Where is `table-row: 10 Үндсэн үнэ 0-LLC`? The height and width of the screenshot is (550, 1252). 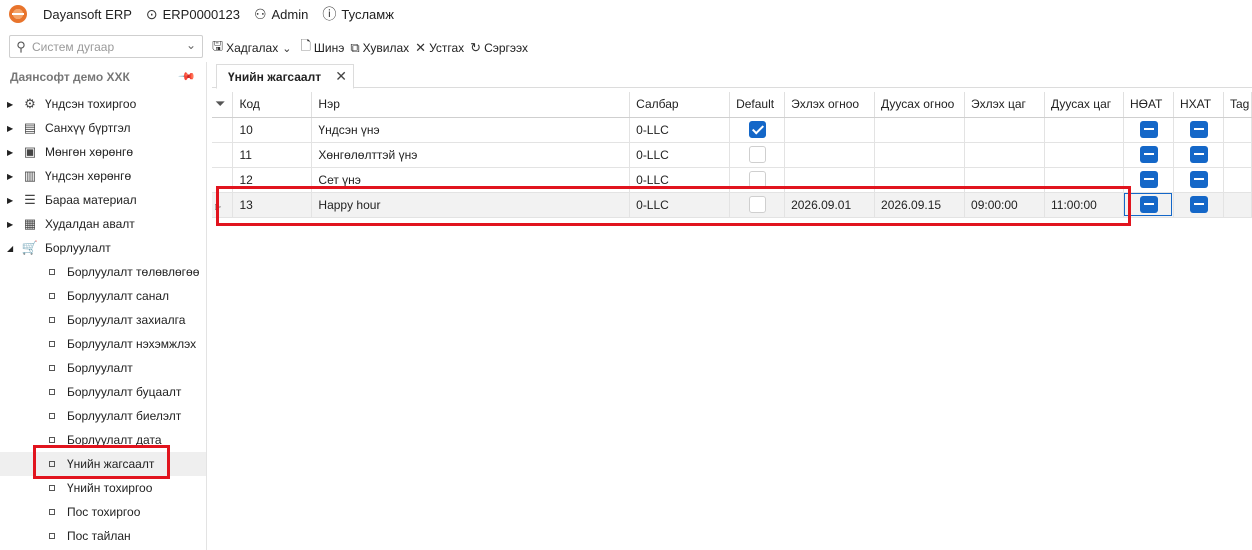
table-row: 10 Үндсэн үнэ 0-LLC is located at coordinates (732, 130).